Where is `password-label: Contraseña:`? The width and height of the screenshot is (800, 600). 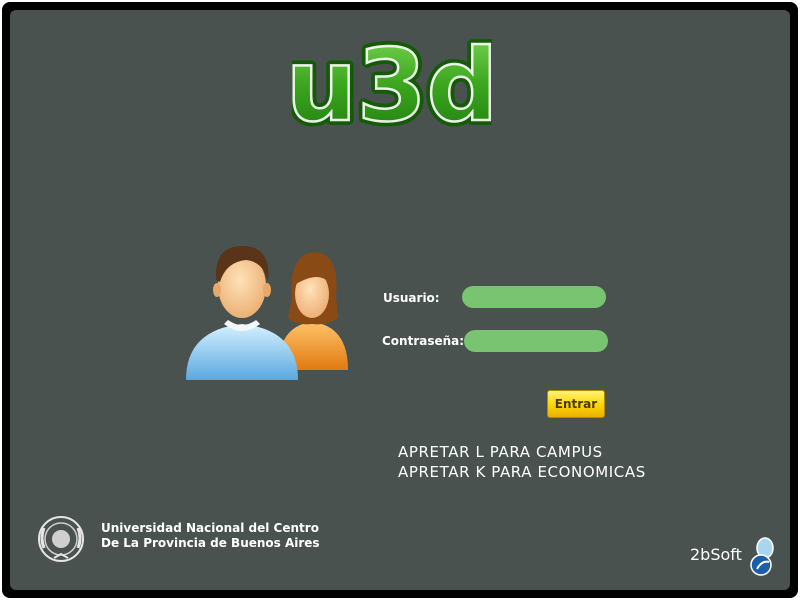 password-label: Contraseña: is located at coordinates (423, 341).